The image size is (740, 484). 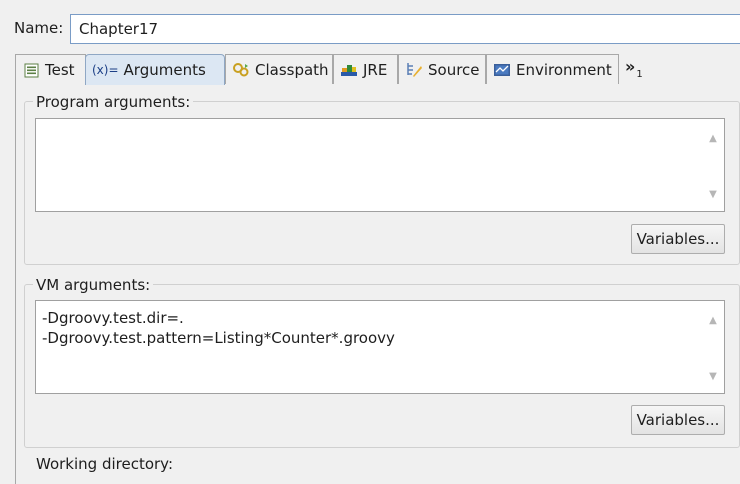 I want to click on program-arguments-title: Program arguments:, so click(x=113, y=102).